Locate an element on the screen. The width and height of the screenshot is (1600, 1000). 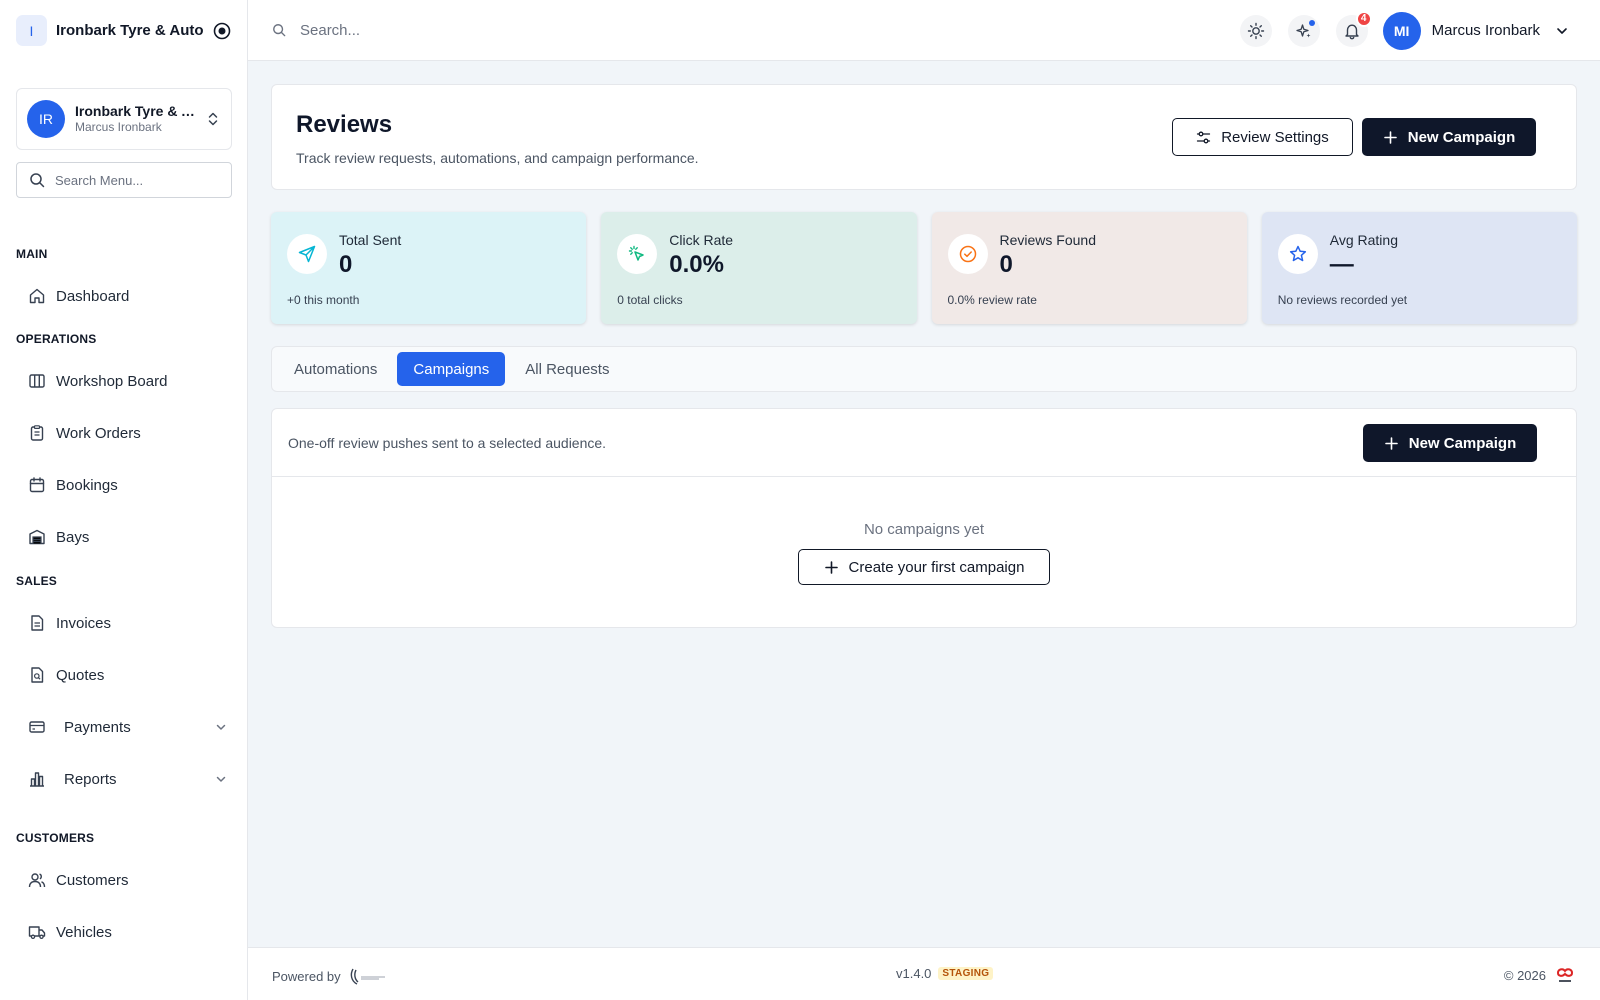
calendar-icon is located at coordinates (37, 485).